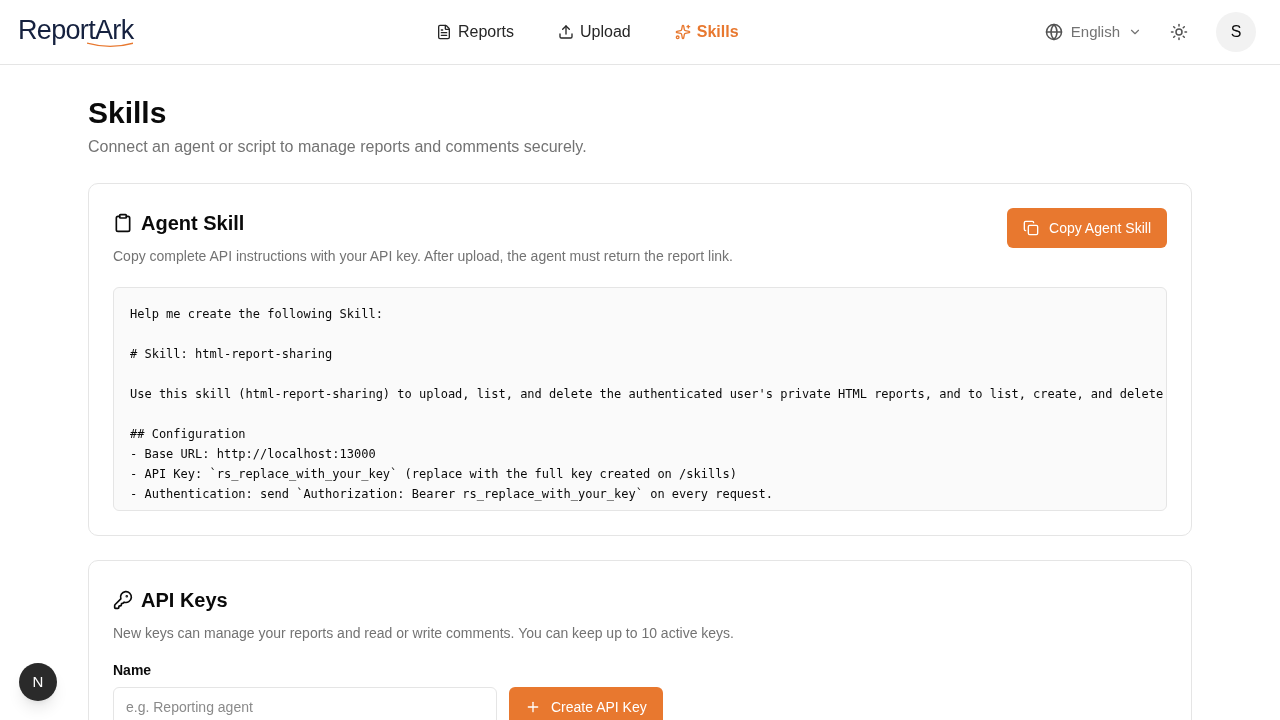 The height and width of the screenshot is (720, 1280). What do you see at coordinates (1236, 32) in the screenshot?
I see `user-avatar: S` at bounding box center [1236, 32].